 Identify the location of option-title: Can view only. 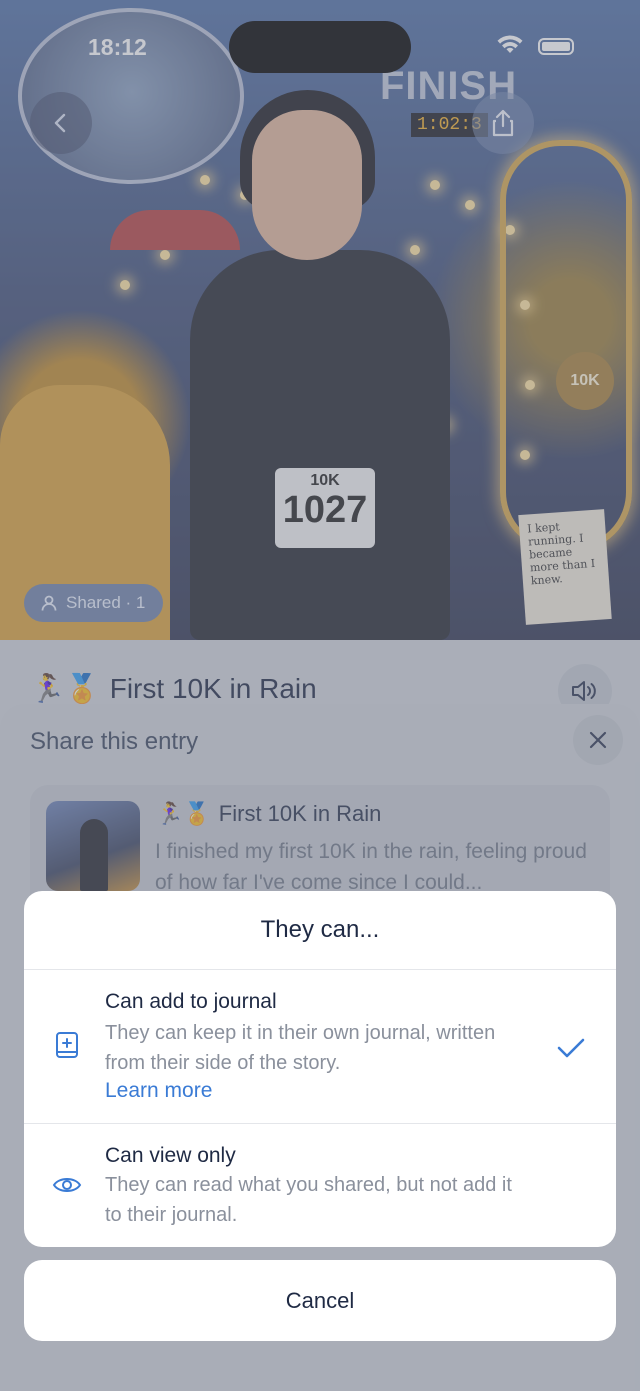
(170, 1155).